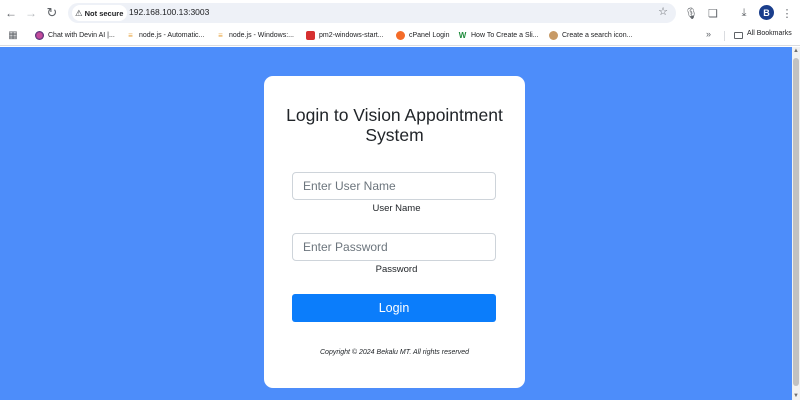  What do you see at coordinates (169, 12) in the screenshot?
I see `url-text: 192.168.100.13:3003` at bounding box center [169, 12].